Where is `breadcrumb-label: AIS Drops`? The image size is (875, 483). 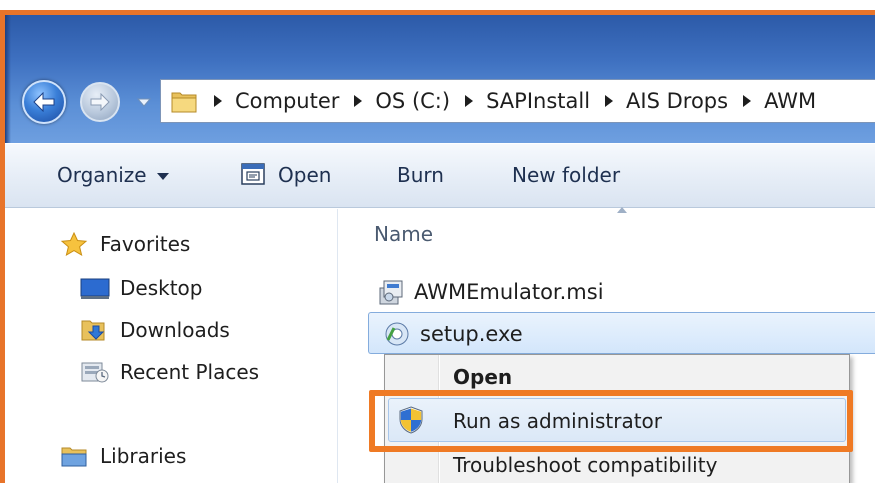 breadcrumb-label: AIS Drops is located at coordinates (677, 101).